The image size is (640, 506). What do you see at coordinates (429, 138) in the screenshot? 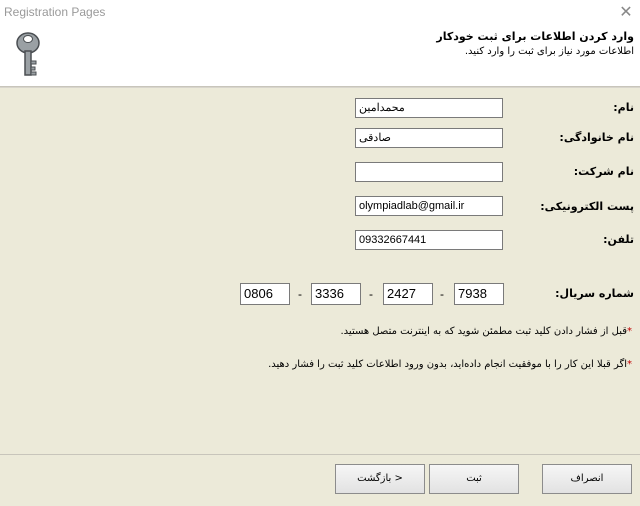
I see `family-input: صادقی` at bounding box center [429, 138].